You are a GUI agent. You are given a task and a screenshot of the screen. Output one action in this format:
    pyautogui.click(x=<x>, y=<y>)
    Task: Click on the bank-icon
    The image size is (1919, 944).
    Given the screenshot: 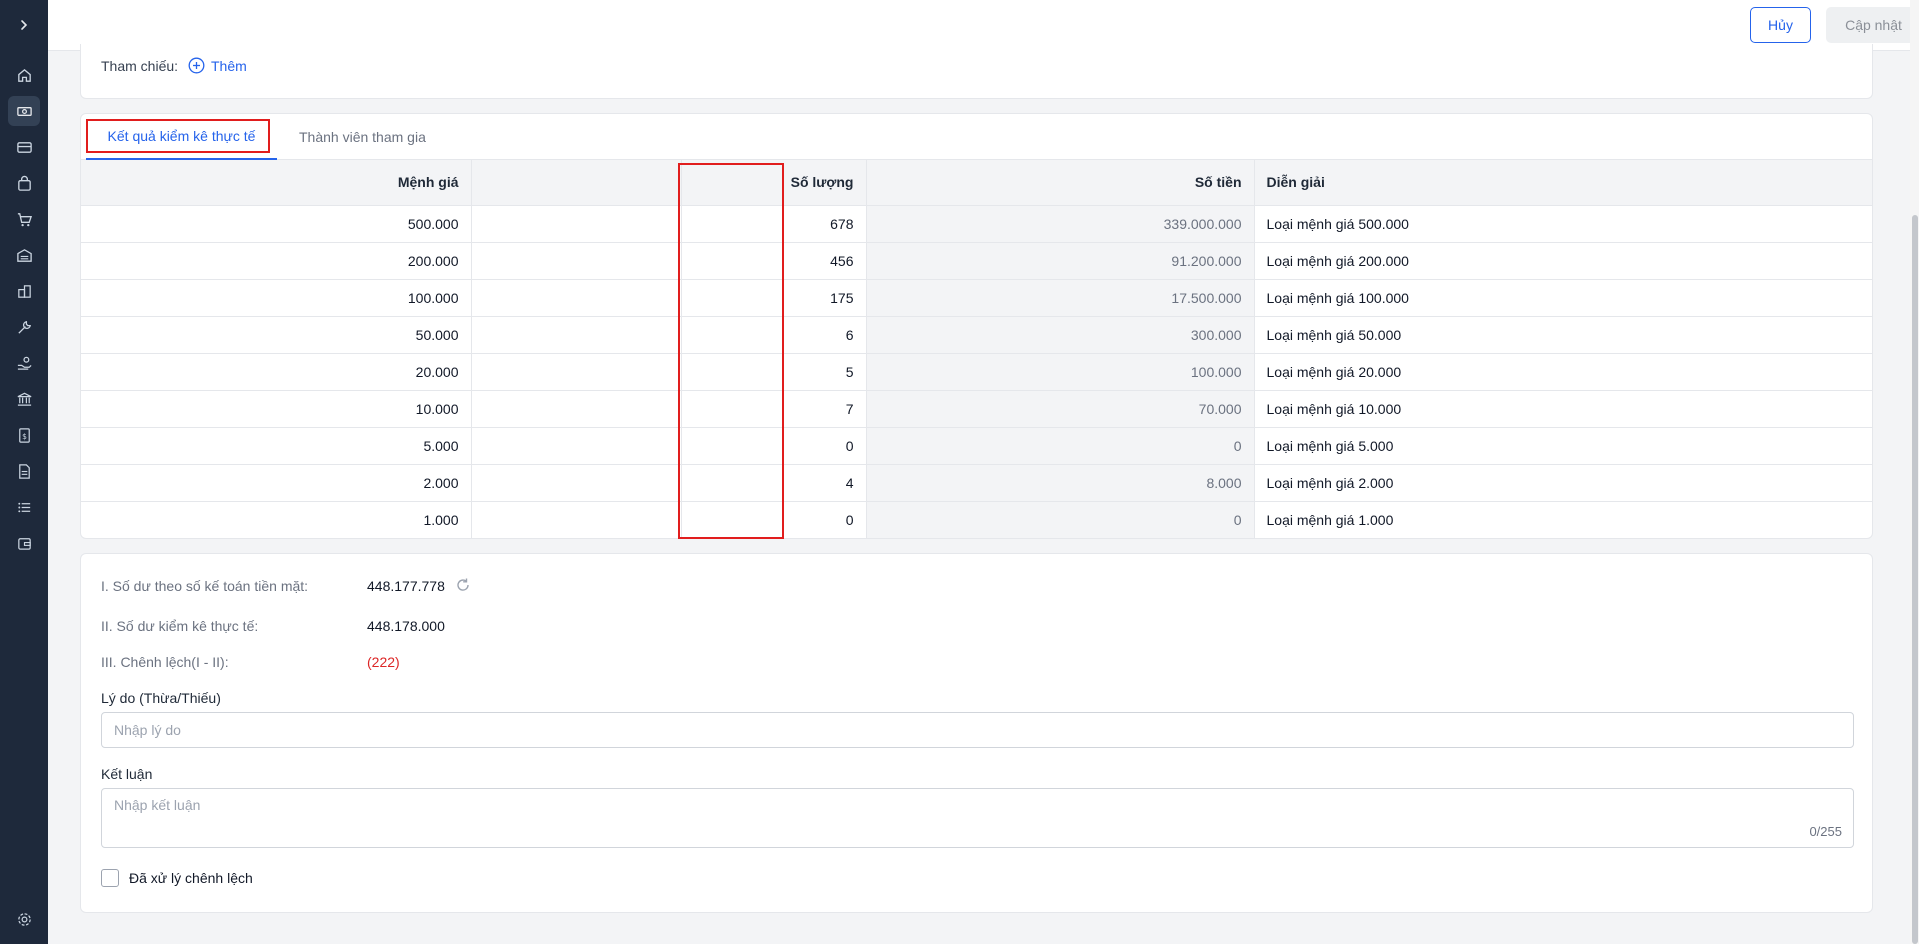 What is the action you would take?
    pyautogui.click(x=24, y=399)
    